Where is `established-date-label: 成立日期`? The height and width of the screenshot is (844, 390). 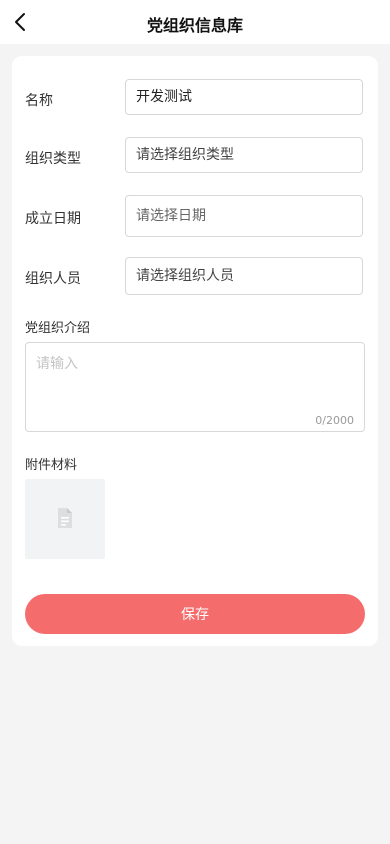 established-date-label: 成立日期 is located at coordinates (53, 219).